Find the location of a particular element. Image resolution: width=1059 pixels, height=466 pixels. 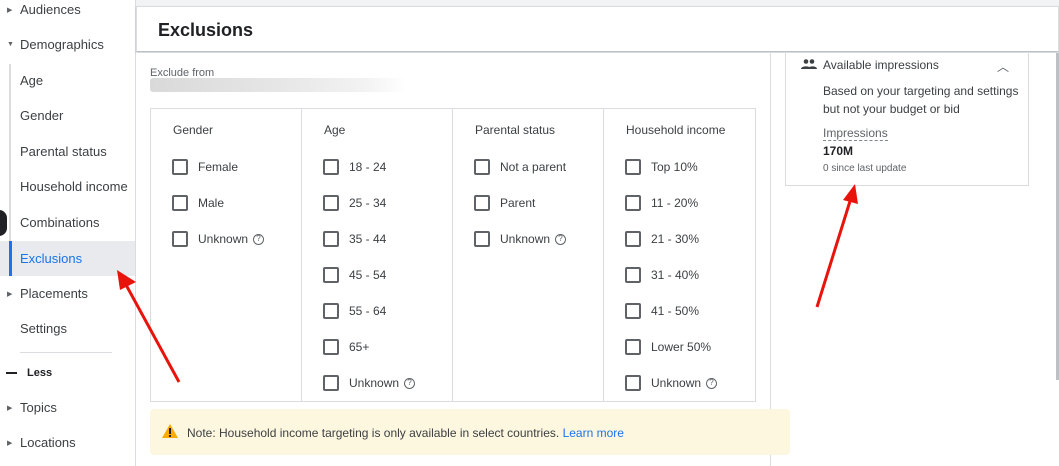

option-row: 31 - 40% is located at coordinates (662, 275).